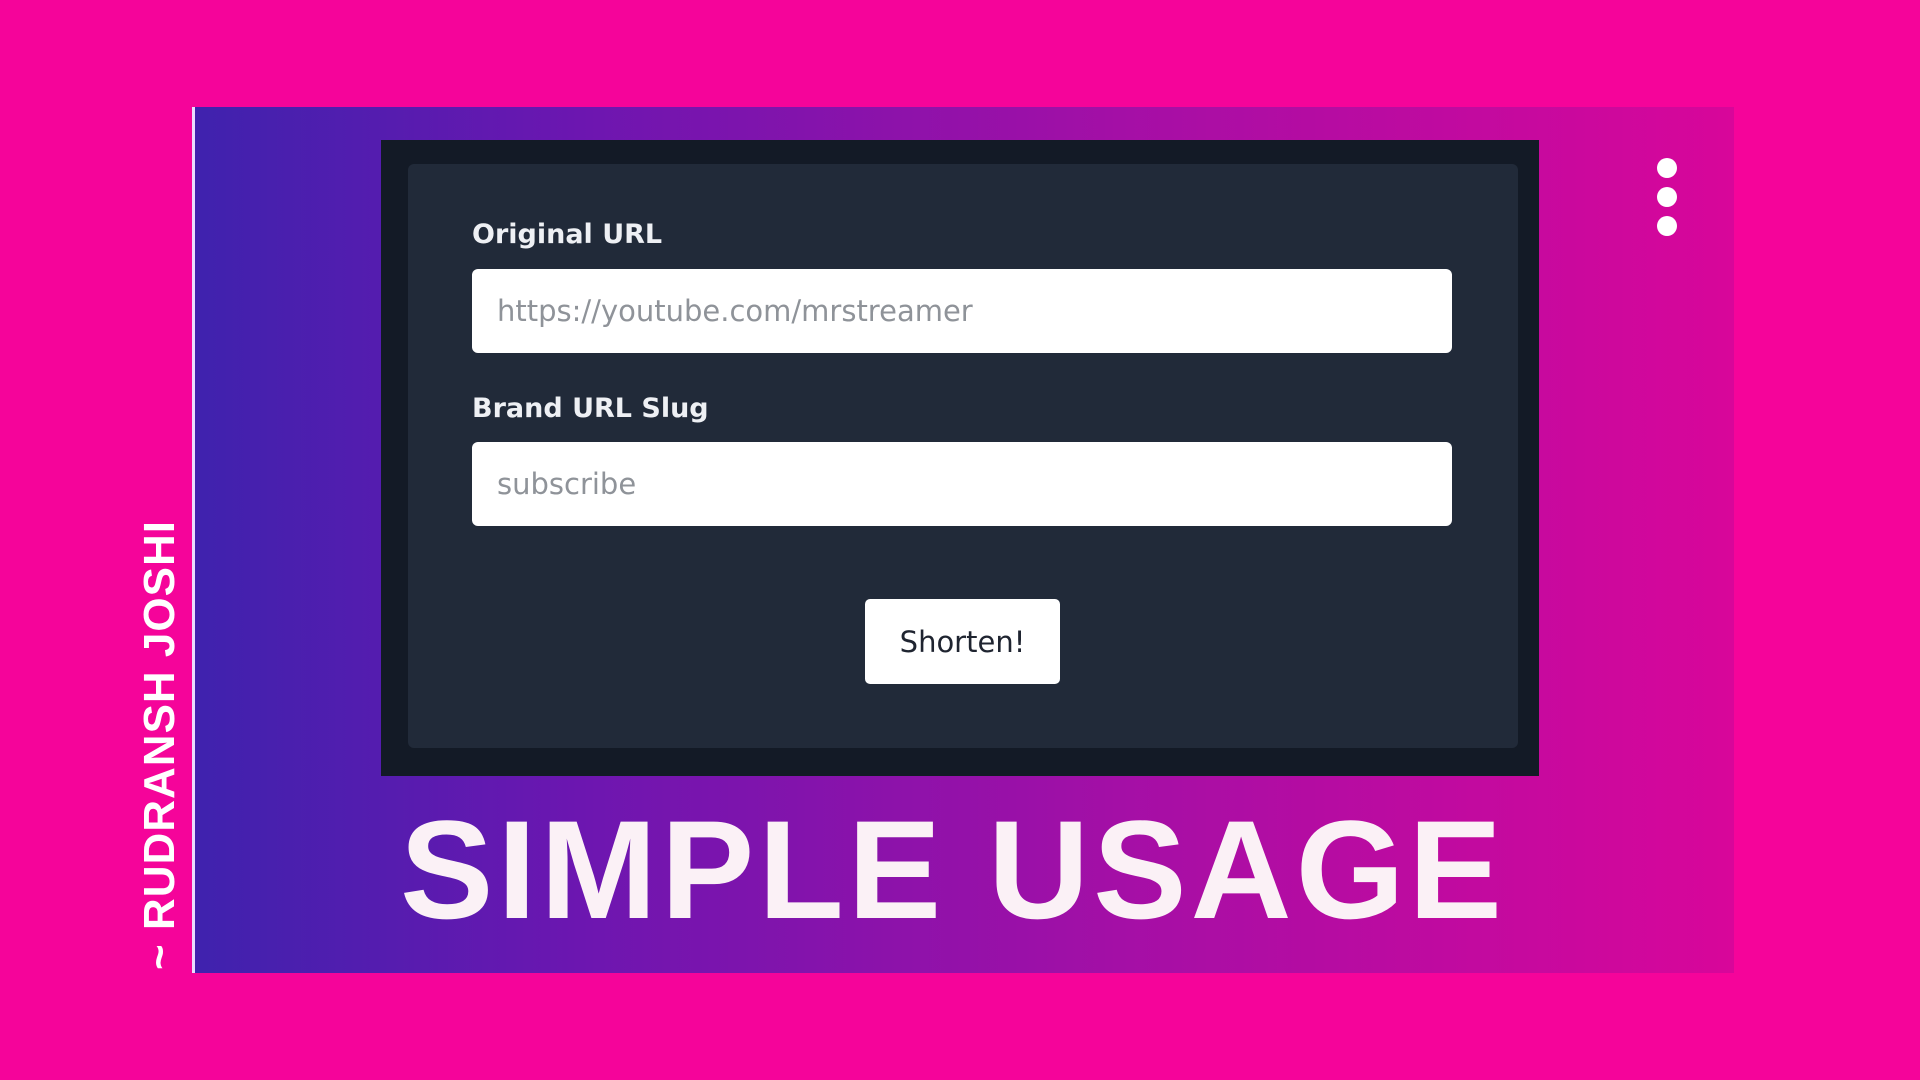 The image size is (1920, 1080). Describe the element at coordinates (953, 869) in the screenshot. I see `headline-title: SIMPLE USAGE` at that location.